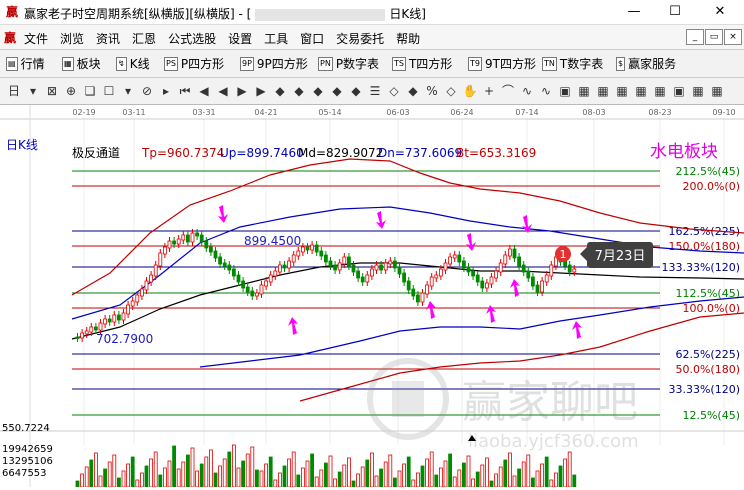 This screenshot has height=490, width=744. Describe the element at coordinates (247, 63) in the screenshot. I see `toolbar-icon: 9P` at that location.